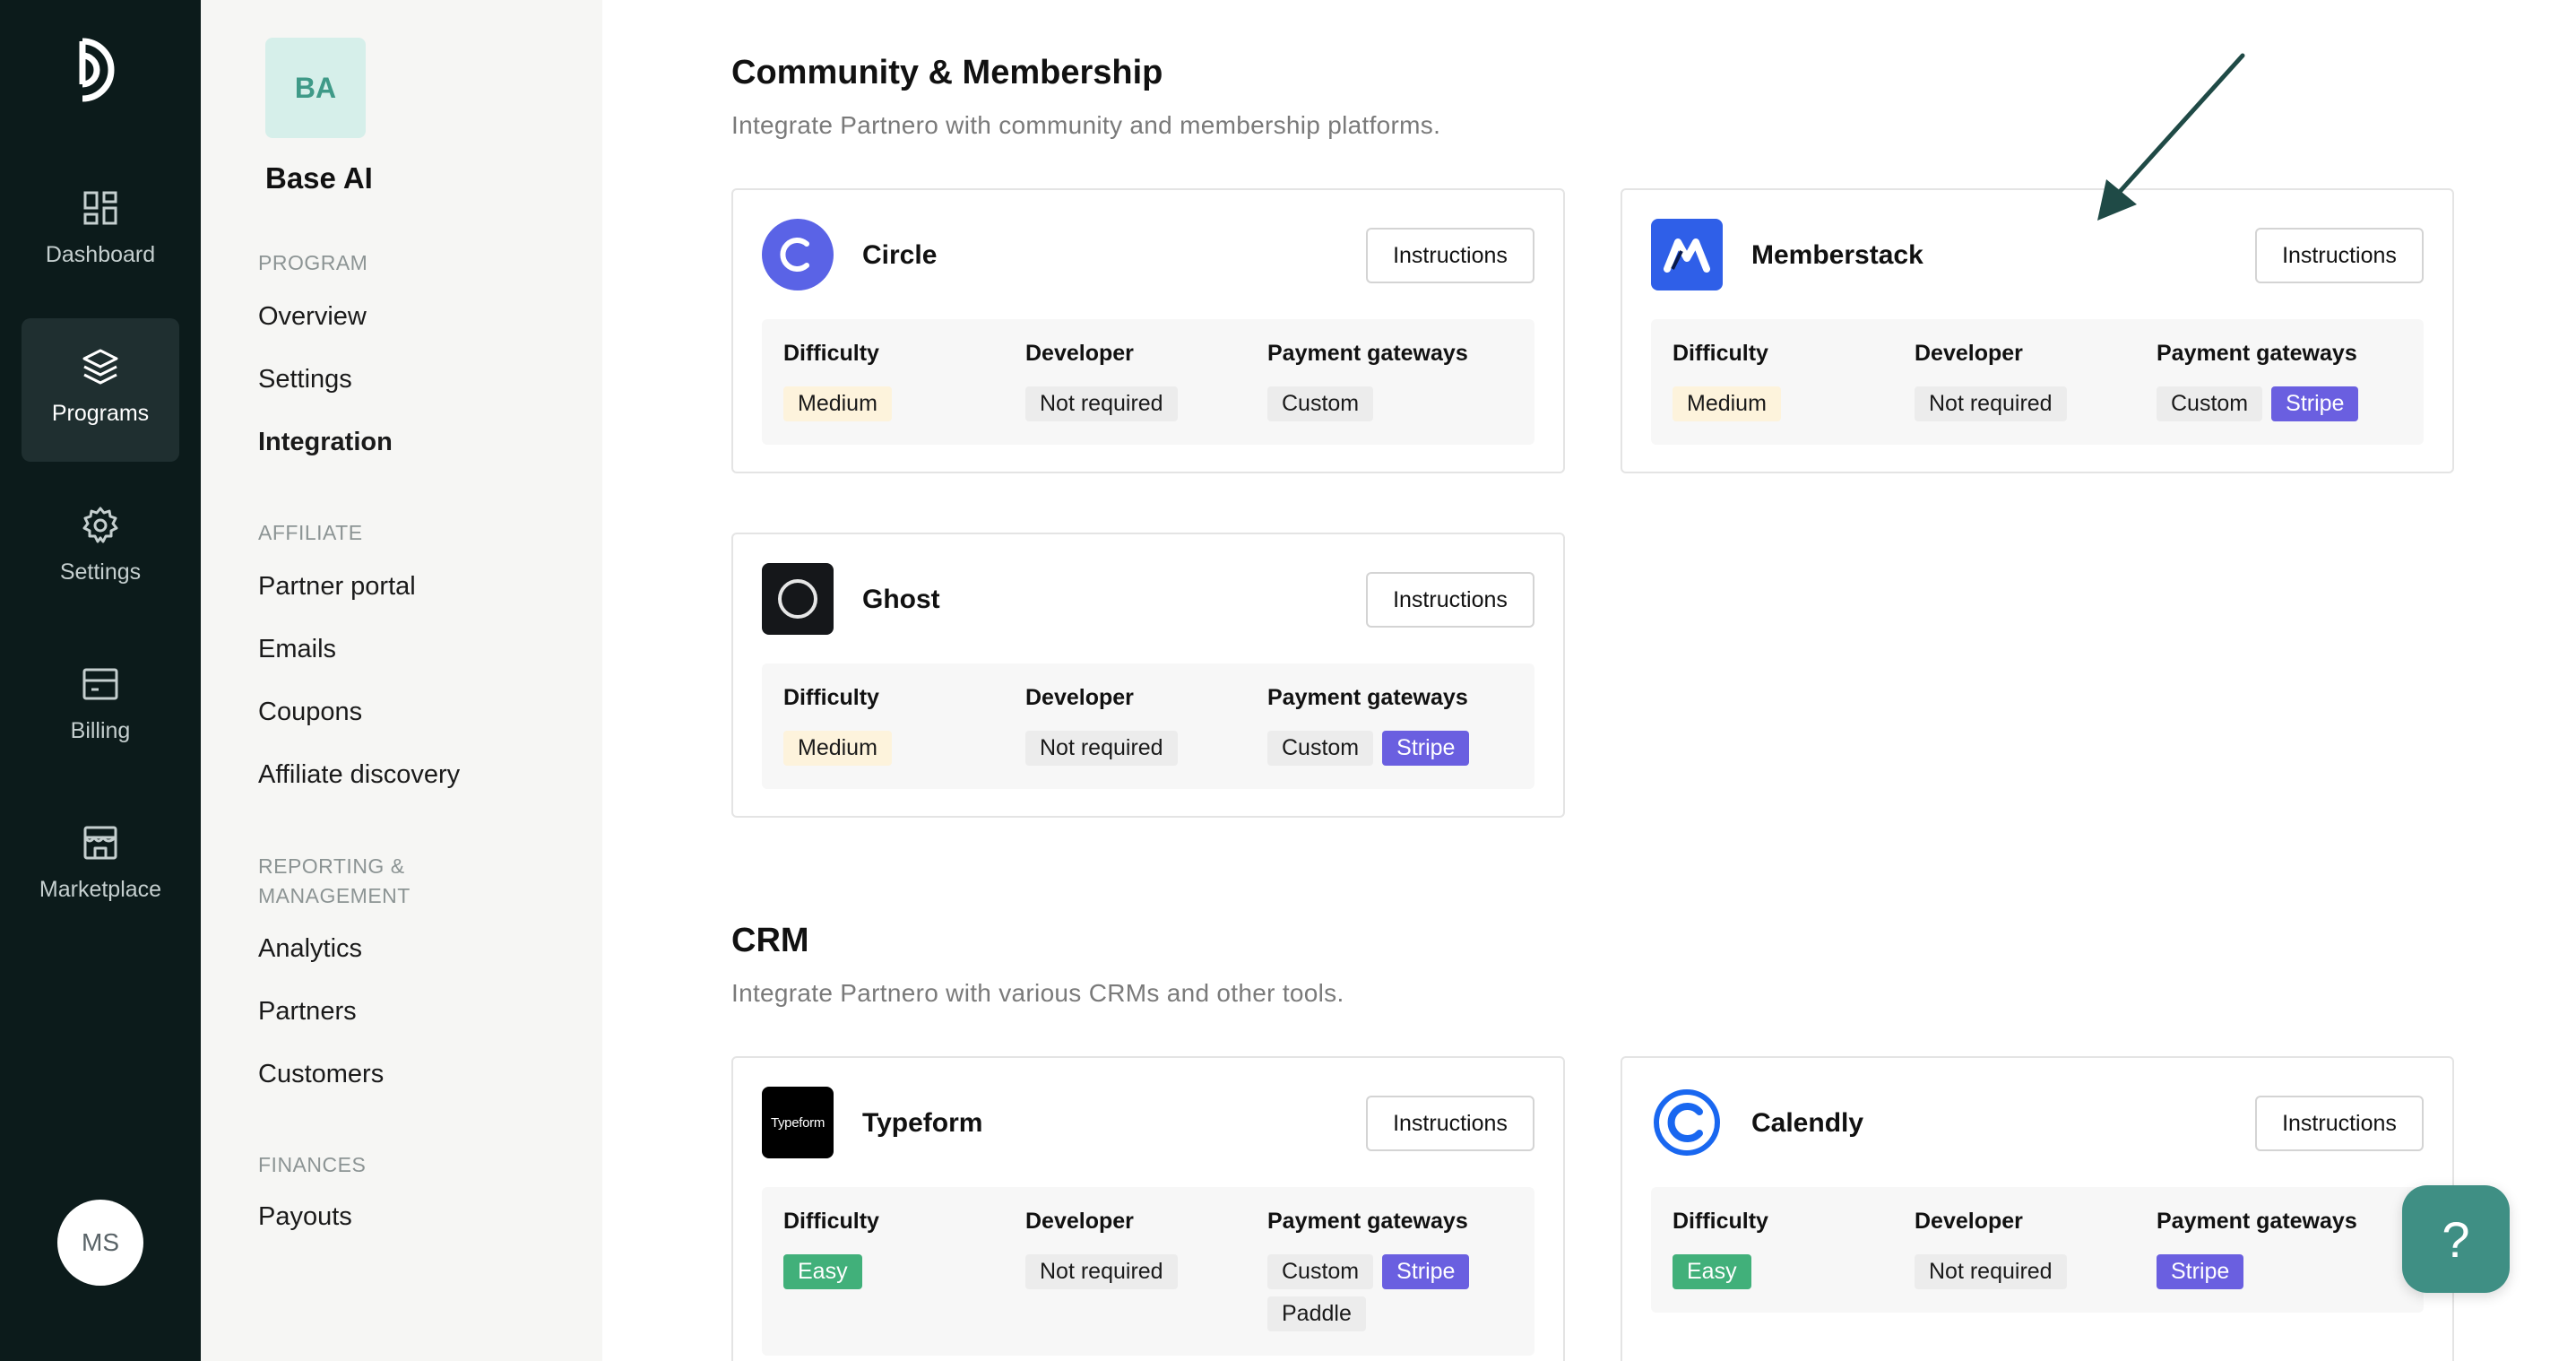 Image resolution: width=2576 pixels, height=1361 pixels. Describe the element at coordinates (321, 1074) in the screenshot. I see `nav-customers: Customers` at that location.